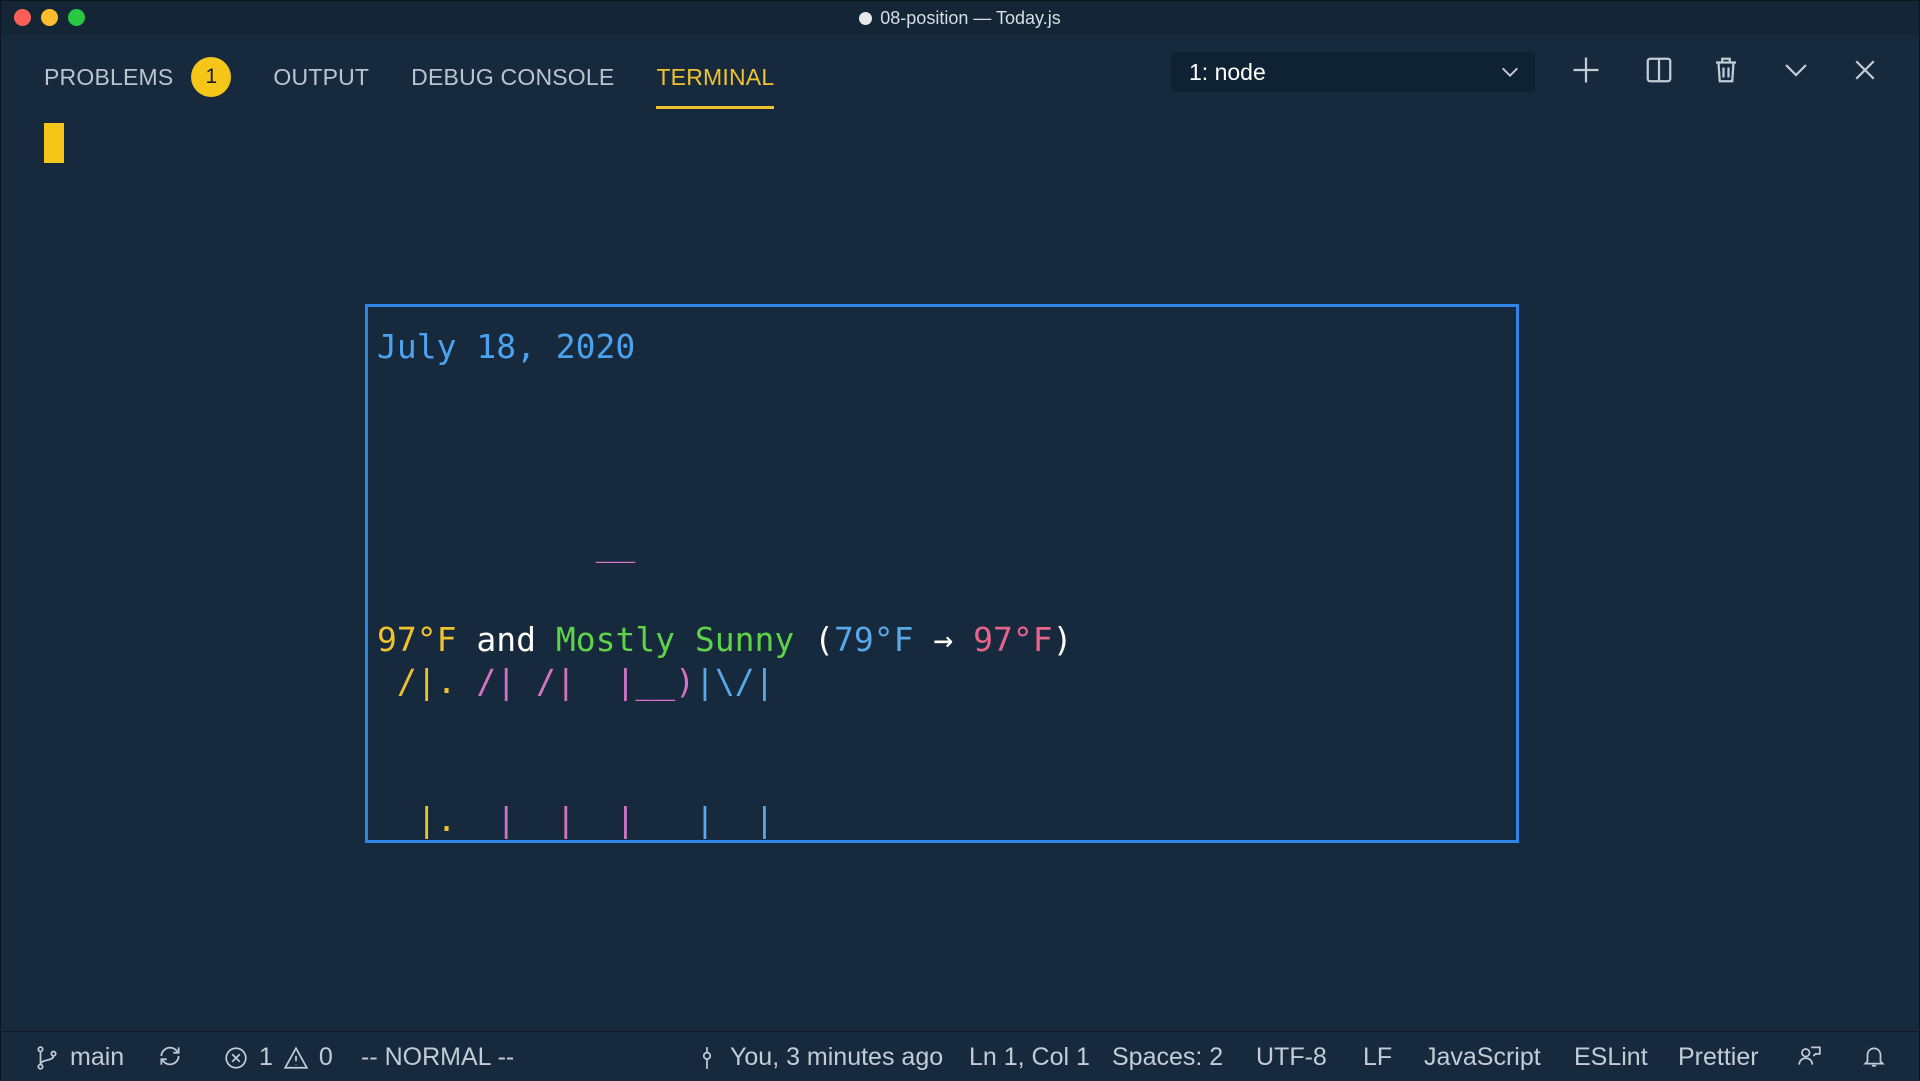  I want to click on ascii-time-middle-line: /|. /| /| |__)|\/|, so click(575, 682).